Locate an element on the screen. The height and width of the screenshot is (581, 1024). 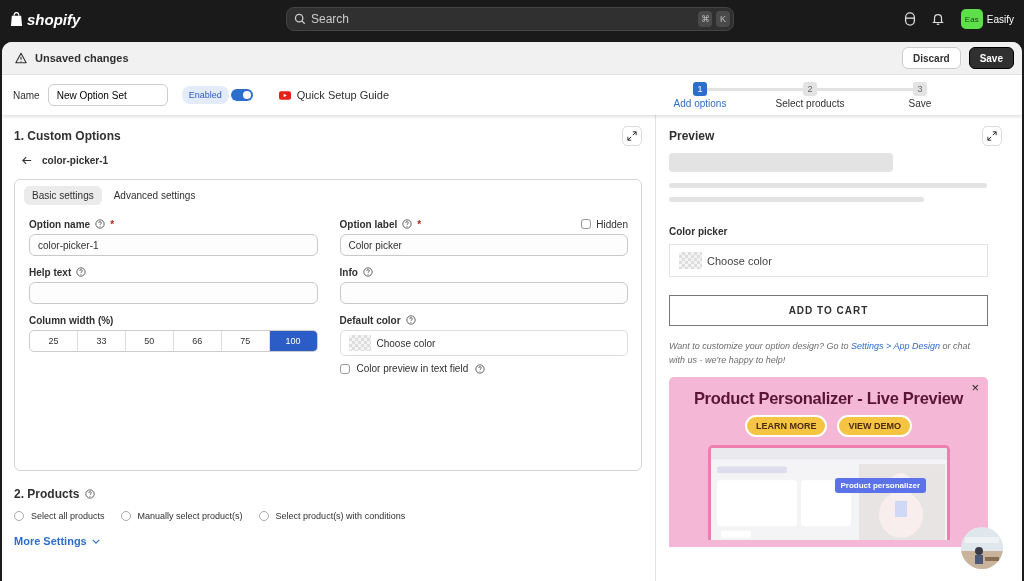
field-label: Info is located at coordinates (348, 272).